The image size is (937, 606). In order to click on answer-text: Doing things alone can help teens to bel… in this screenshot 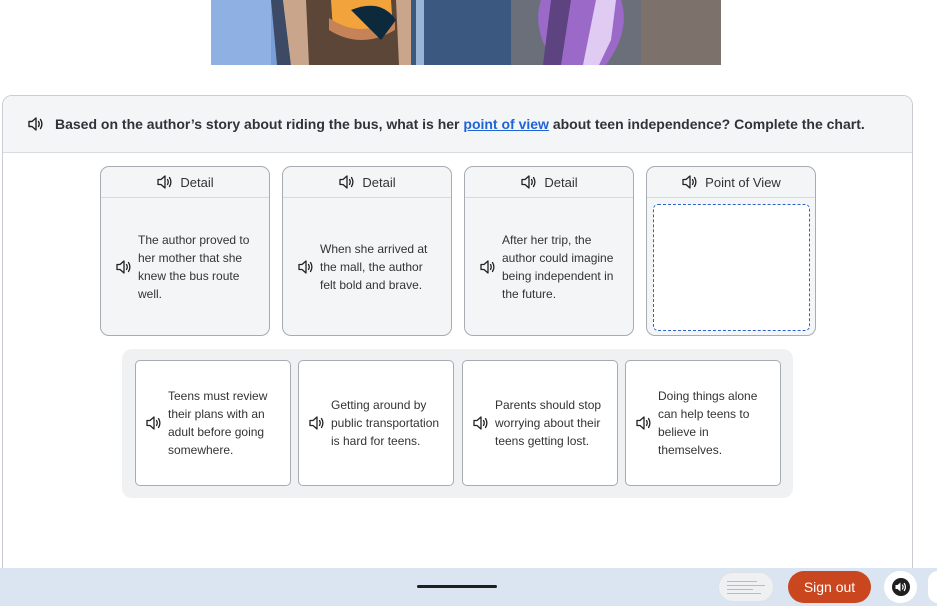, I will do `click(708, 423)`.